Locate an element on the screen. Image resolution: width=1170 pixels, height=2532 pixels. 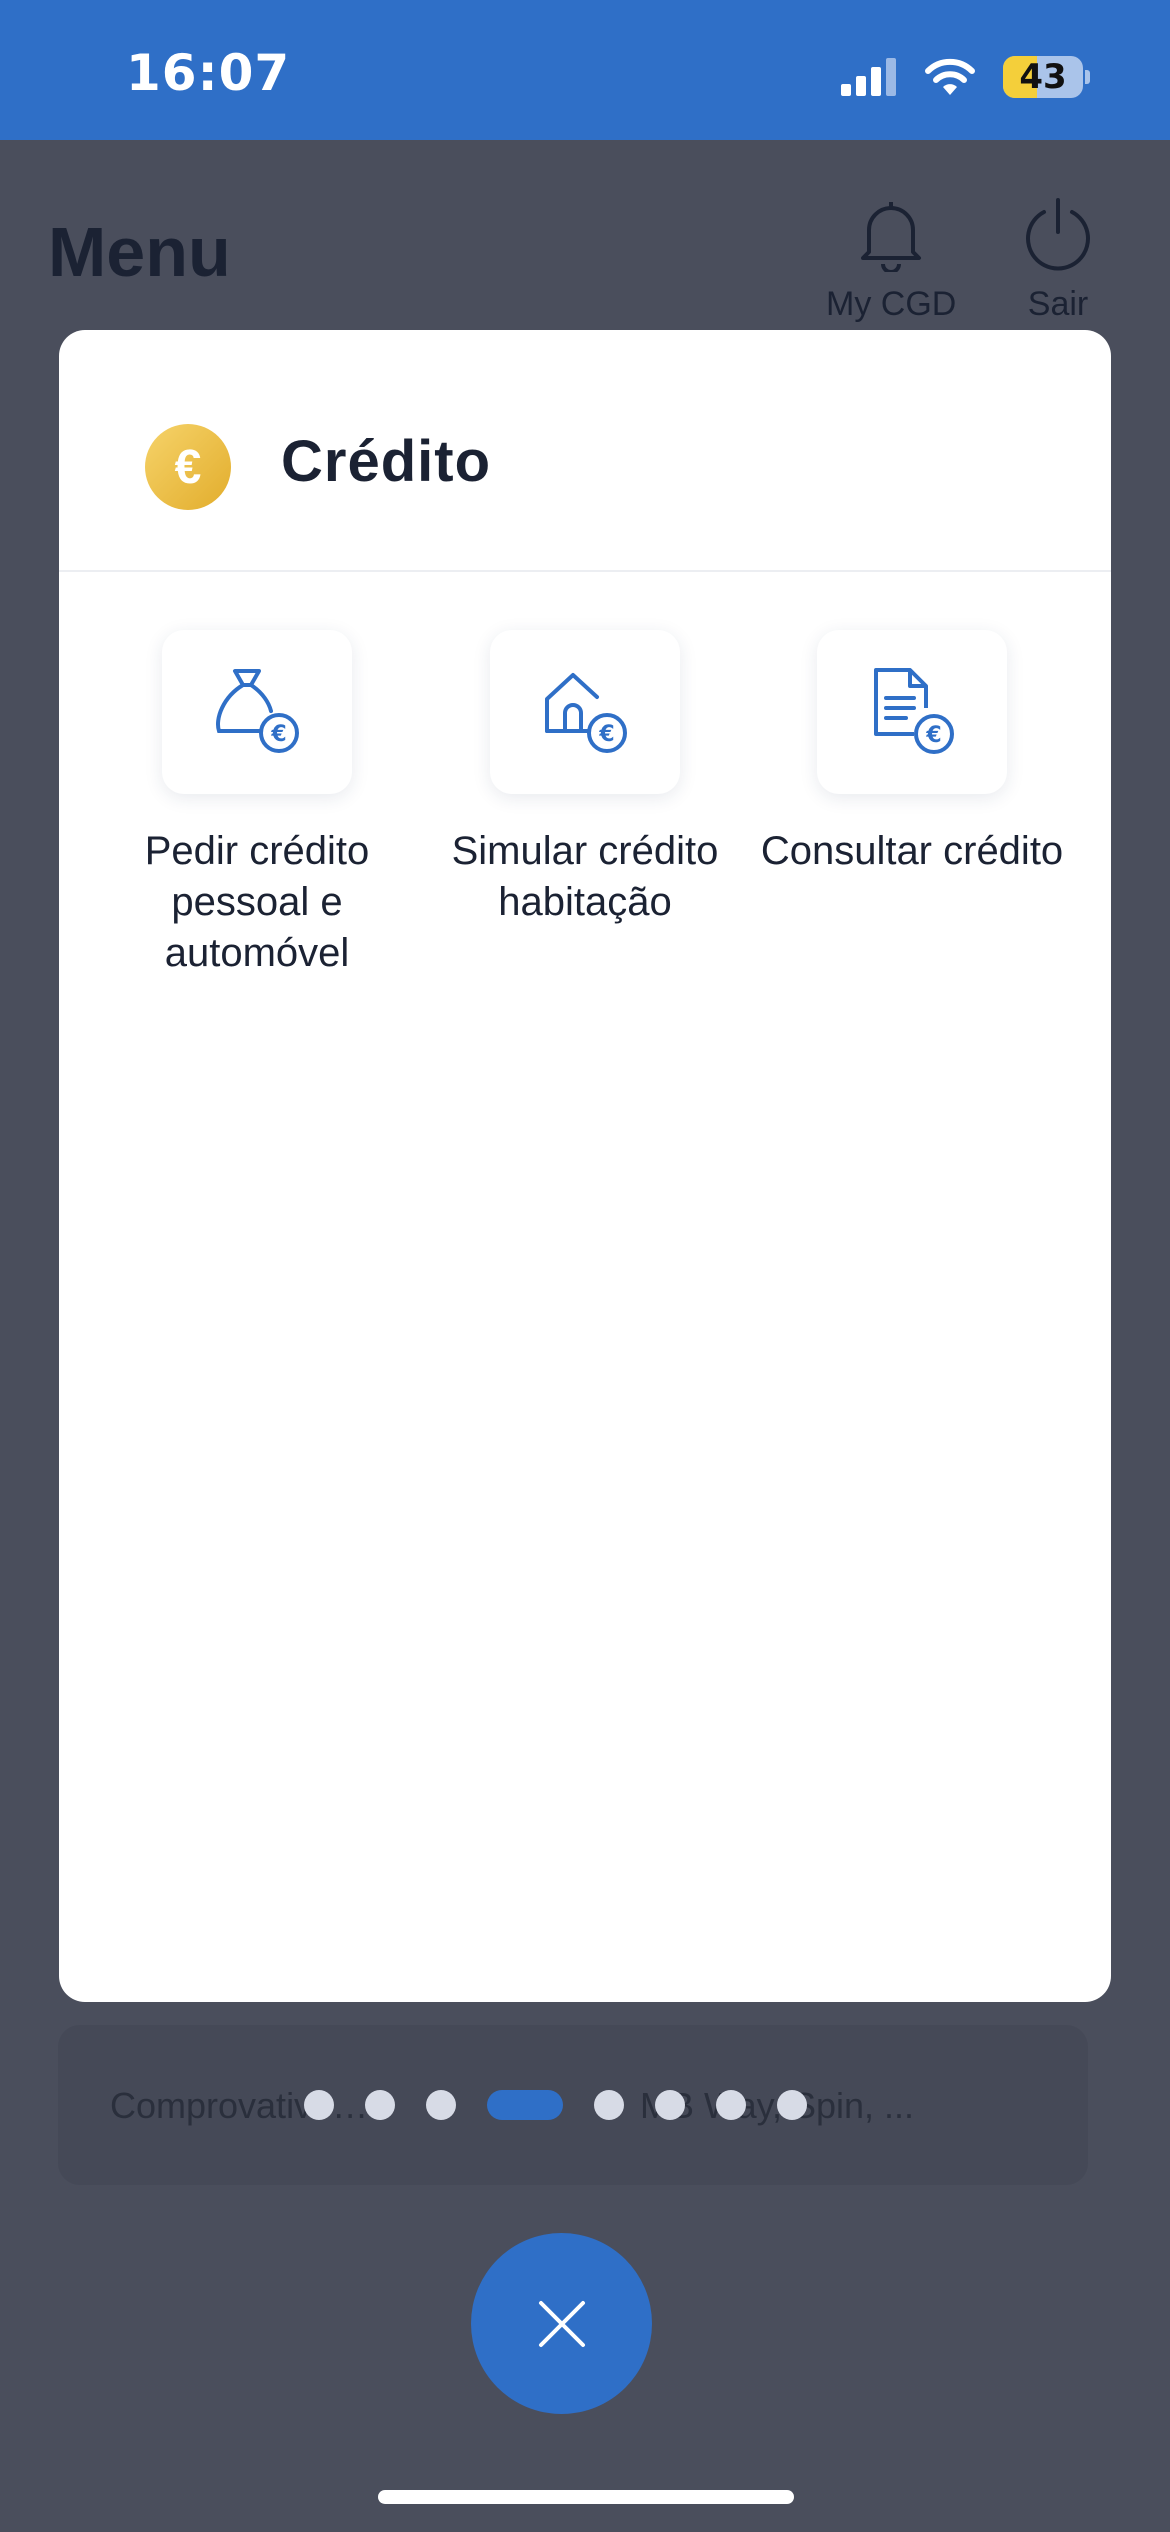
logout-button: Sair is located at coordinates (1058, 260).